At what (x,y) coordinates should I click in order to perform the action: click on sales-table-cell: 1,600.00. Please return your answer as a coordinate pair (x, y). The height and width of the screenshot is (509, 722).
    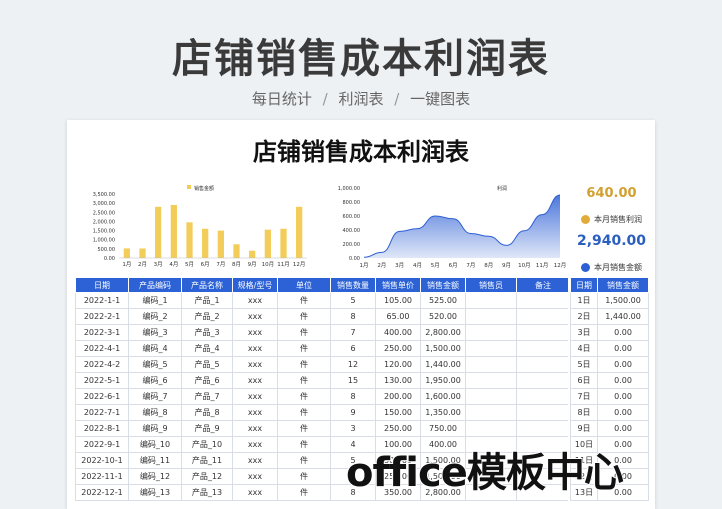
    Looking at the image, I should click on (443, 396).